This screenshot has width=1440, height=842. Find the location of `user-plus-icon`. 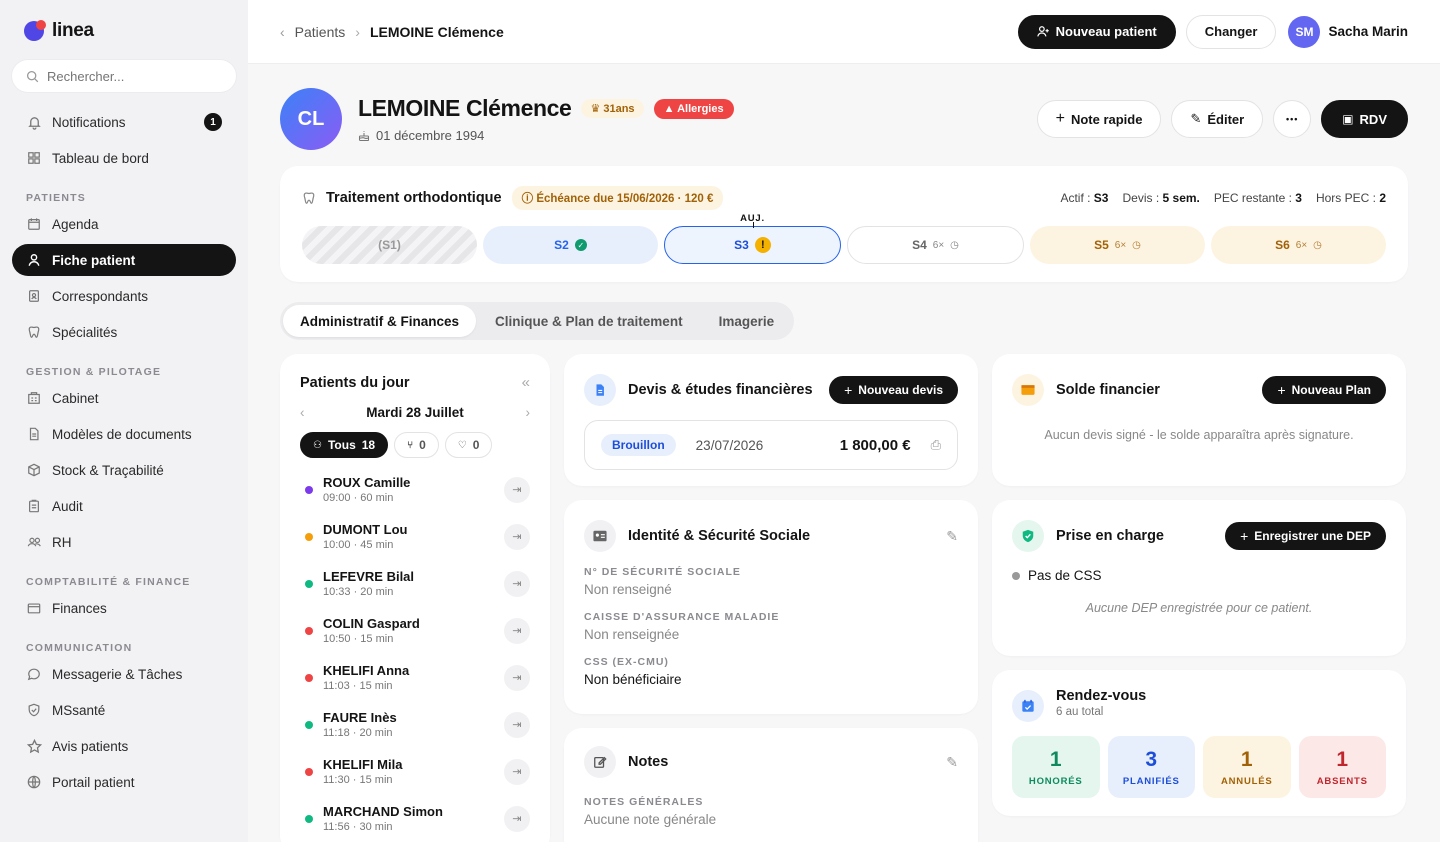

user-plus-icon is located at coordinates (1042, 31).